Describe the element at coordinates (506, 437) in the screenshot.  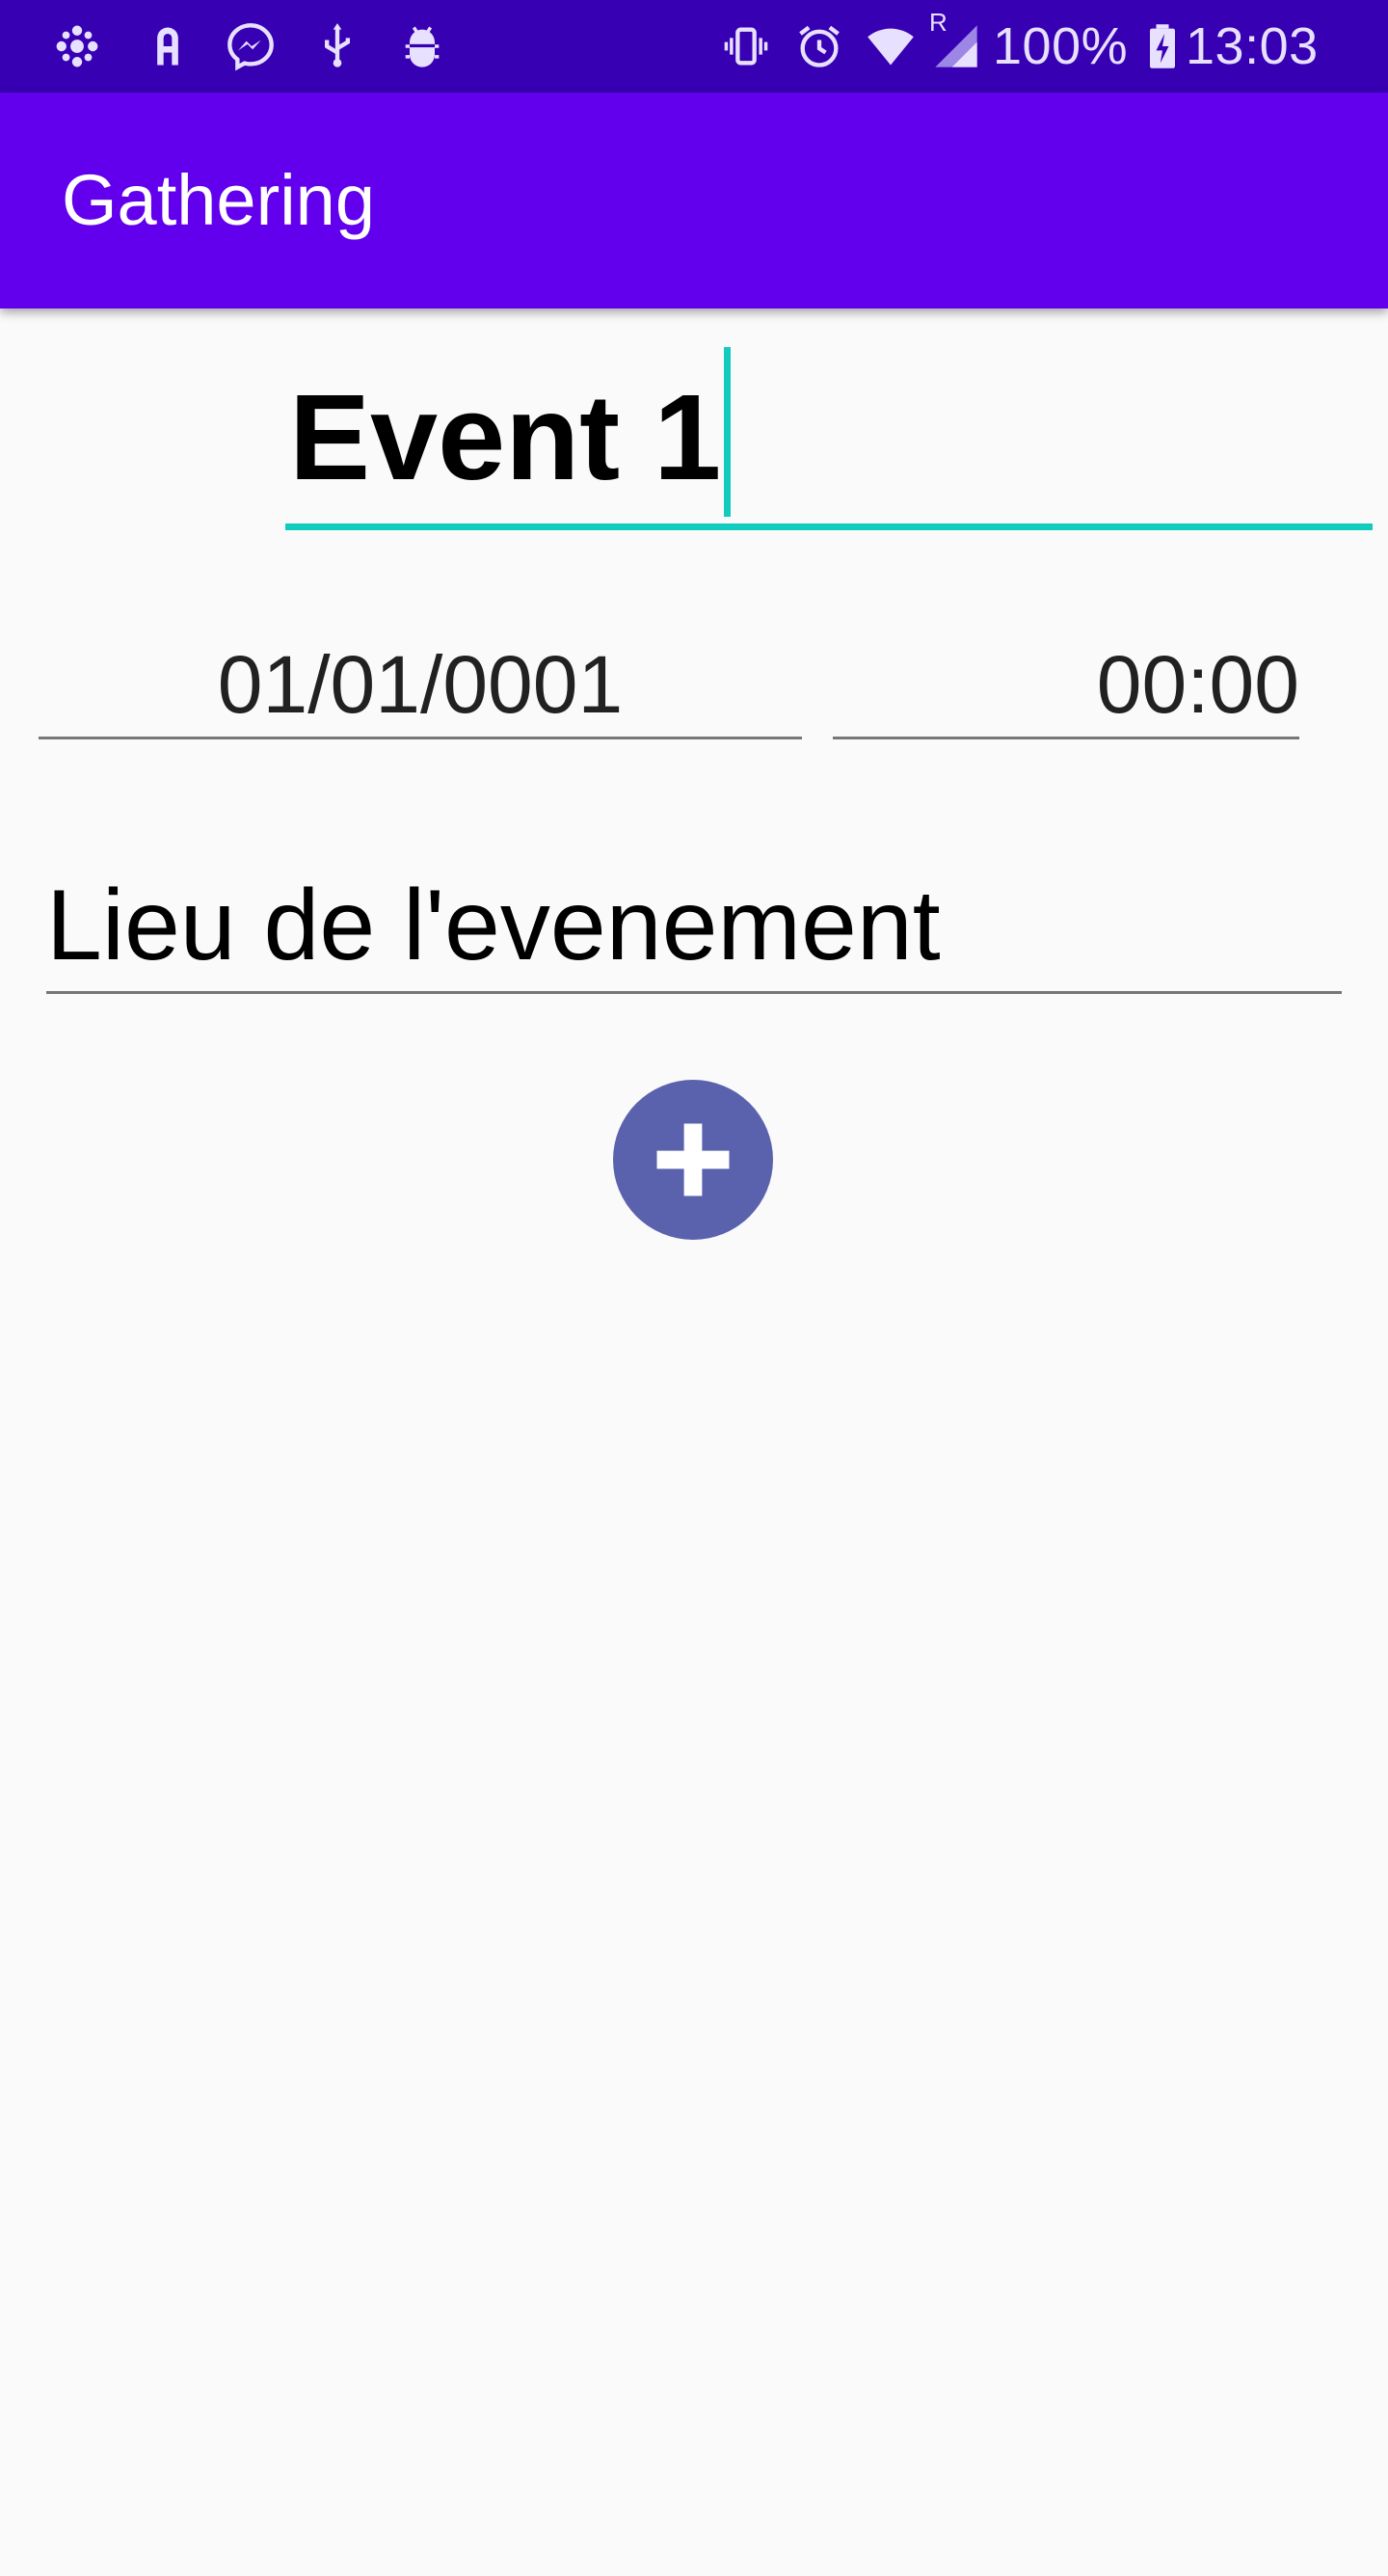
I see `event-name-value: Event 1` at that location.